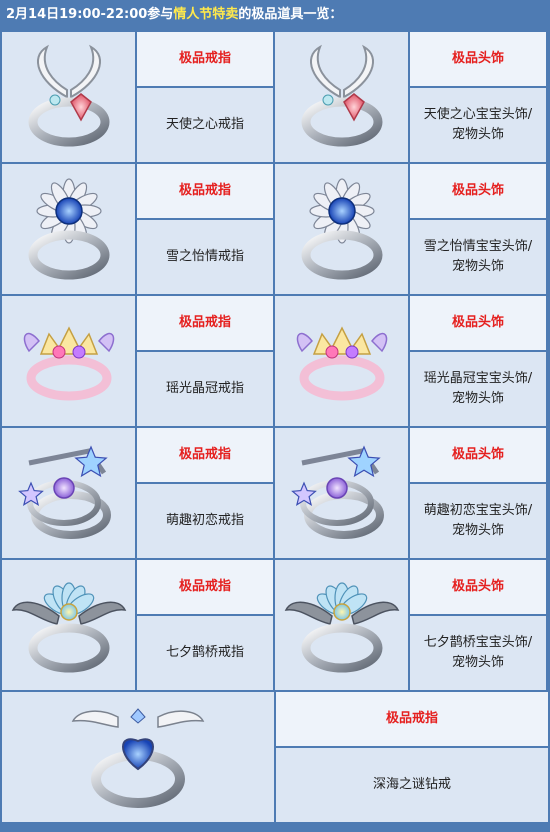 This screenshot has width=550, height=832. I want to click on item-name: 萌趣初恋宝宝头饰/宠物头饰, so click(478, 521).